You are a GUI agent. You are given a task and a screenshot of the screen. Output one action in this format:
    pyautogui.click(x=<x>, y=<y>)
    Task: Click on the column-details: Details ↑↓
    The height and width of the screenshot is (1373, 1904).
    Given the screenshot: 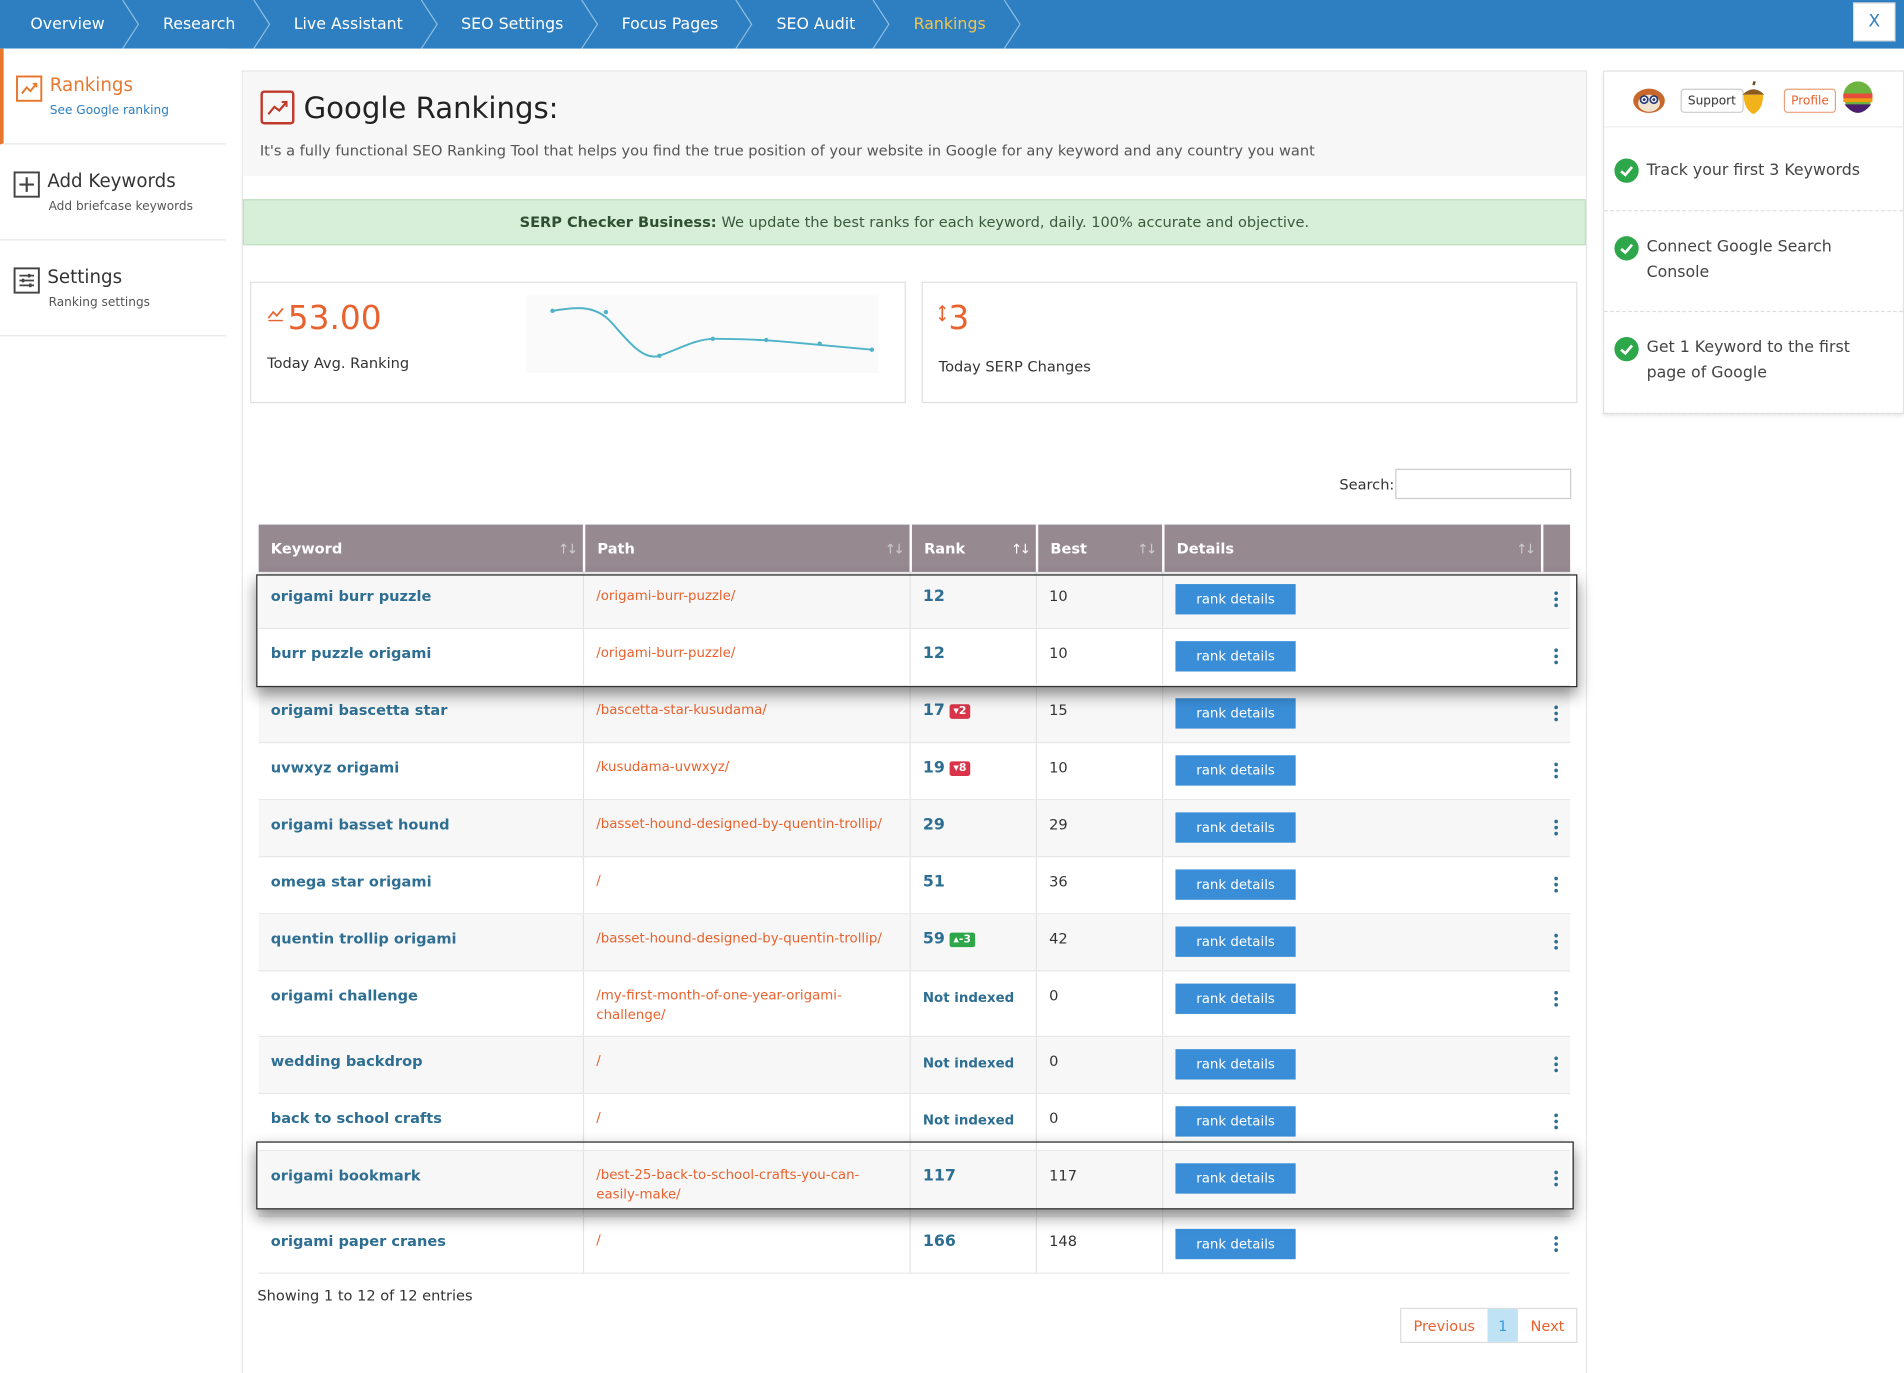 What is the action you would take?
    pyautogui.click(x=1354, y=548)
    